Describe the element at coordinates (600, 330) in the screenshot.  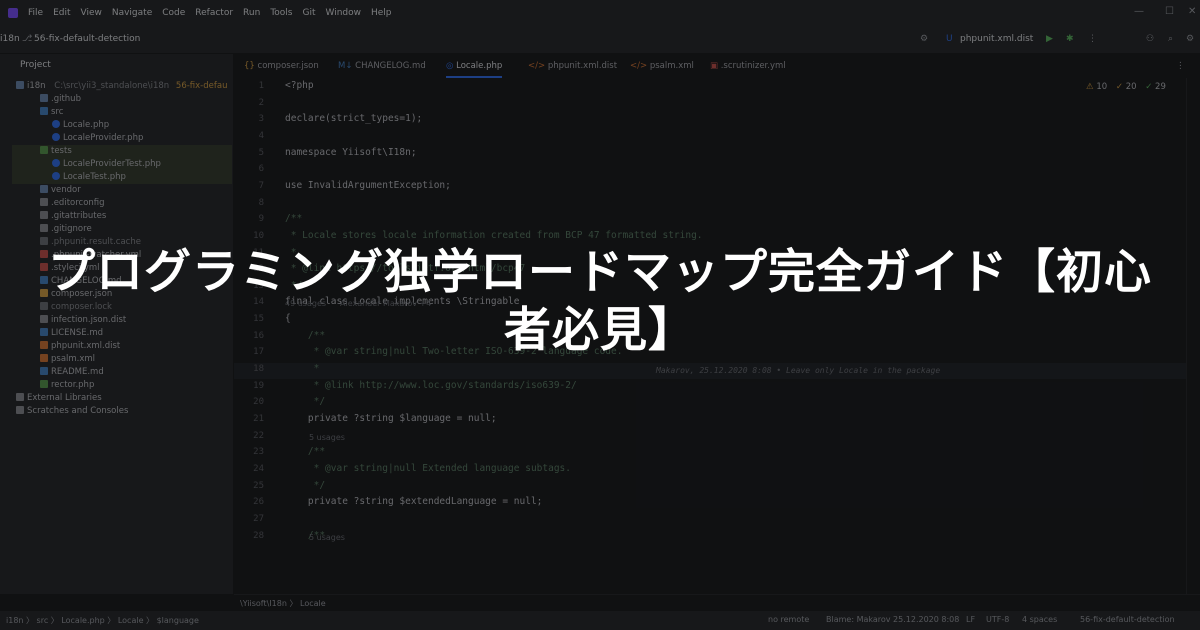
I see `headline-line-2: 者必見】` at that location.